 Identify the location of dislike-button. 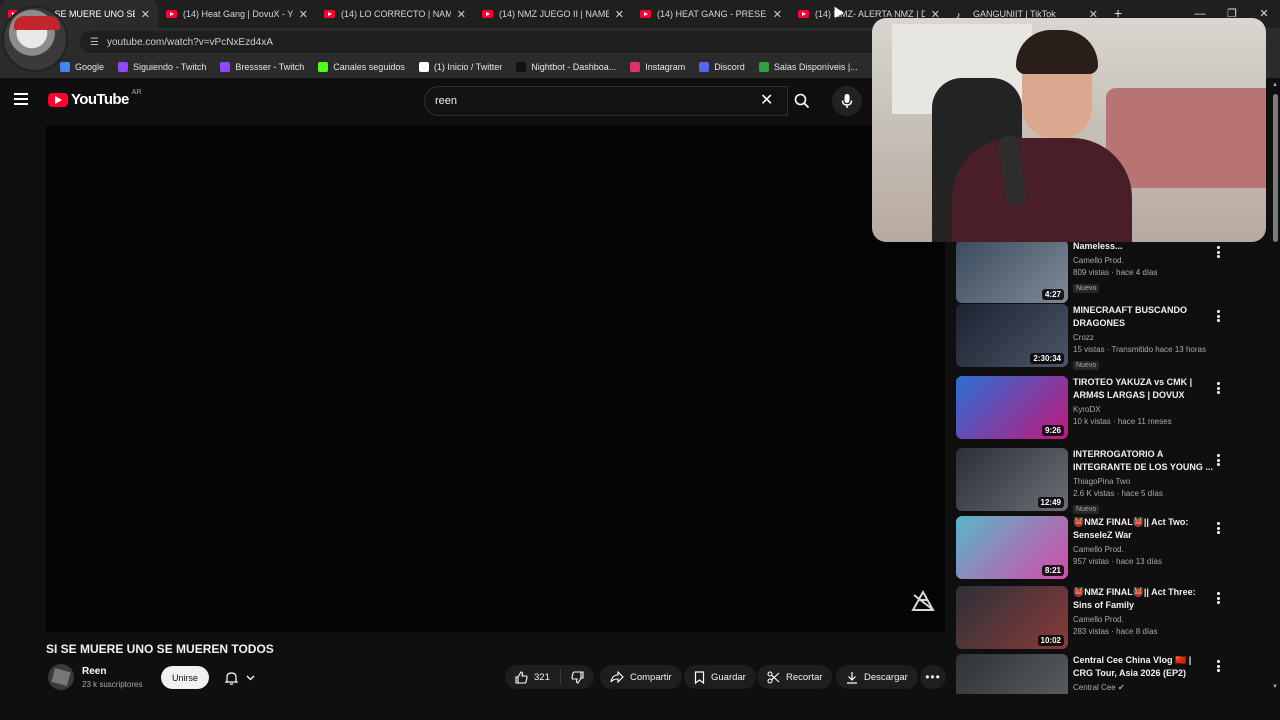
(577, 677).